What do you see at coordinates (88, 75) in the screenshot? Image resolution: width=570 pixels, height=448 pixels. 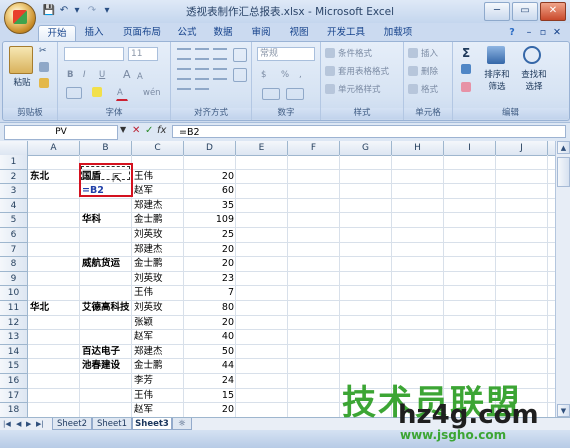 I see `italic-button: I` at bounding box center [88, 75].